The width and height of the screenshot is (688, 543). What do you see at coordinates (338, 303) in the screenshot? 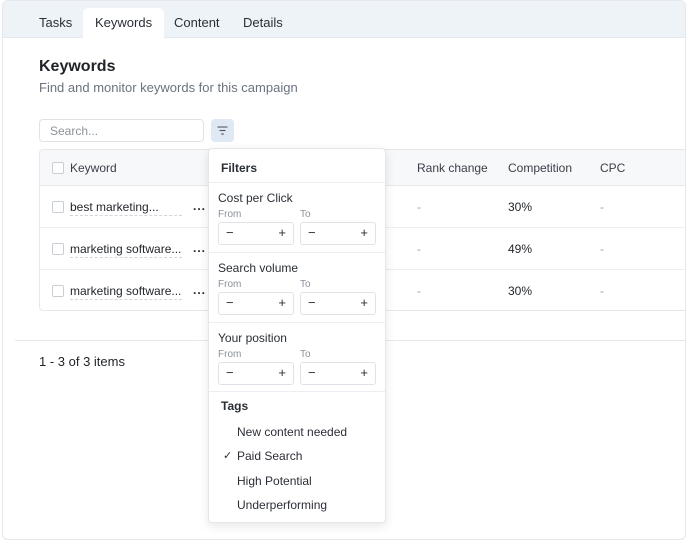
I see `volume-to-stepper: − +` at bounding box center [338, 303].